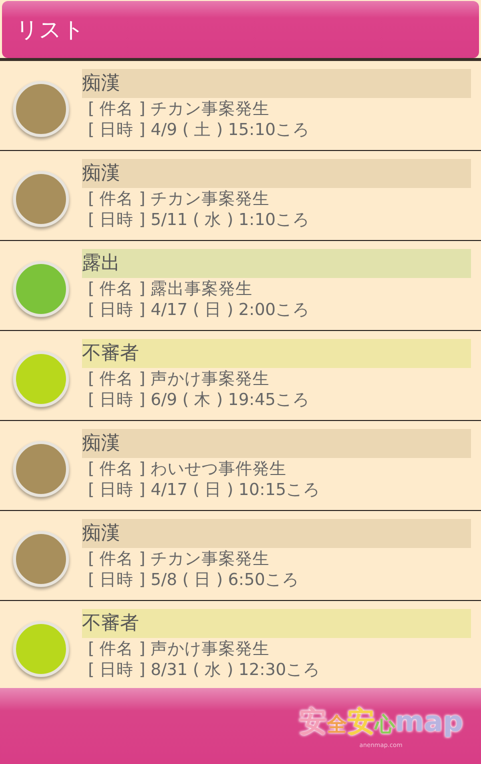  I want to click on subject-text: [ 件名 ] 露出事案発生, so click(170, 288).